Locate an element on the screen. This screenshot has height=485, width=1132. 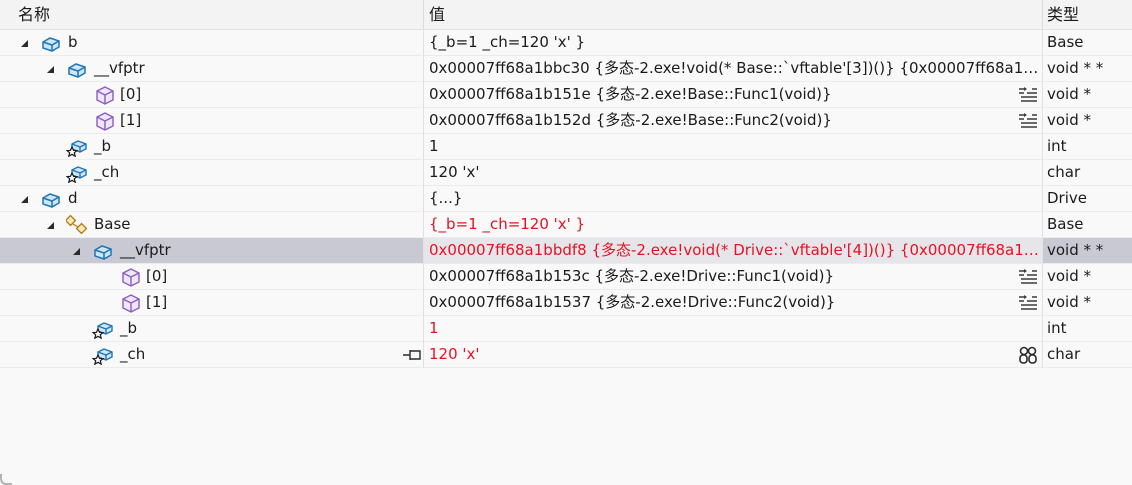
window-corner is located at coordinates (6, 479).